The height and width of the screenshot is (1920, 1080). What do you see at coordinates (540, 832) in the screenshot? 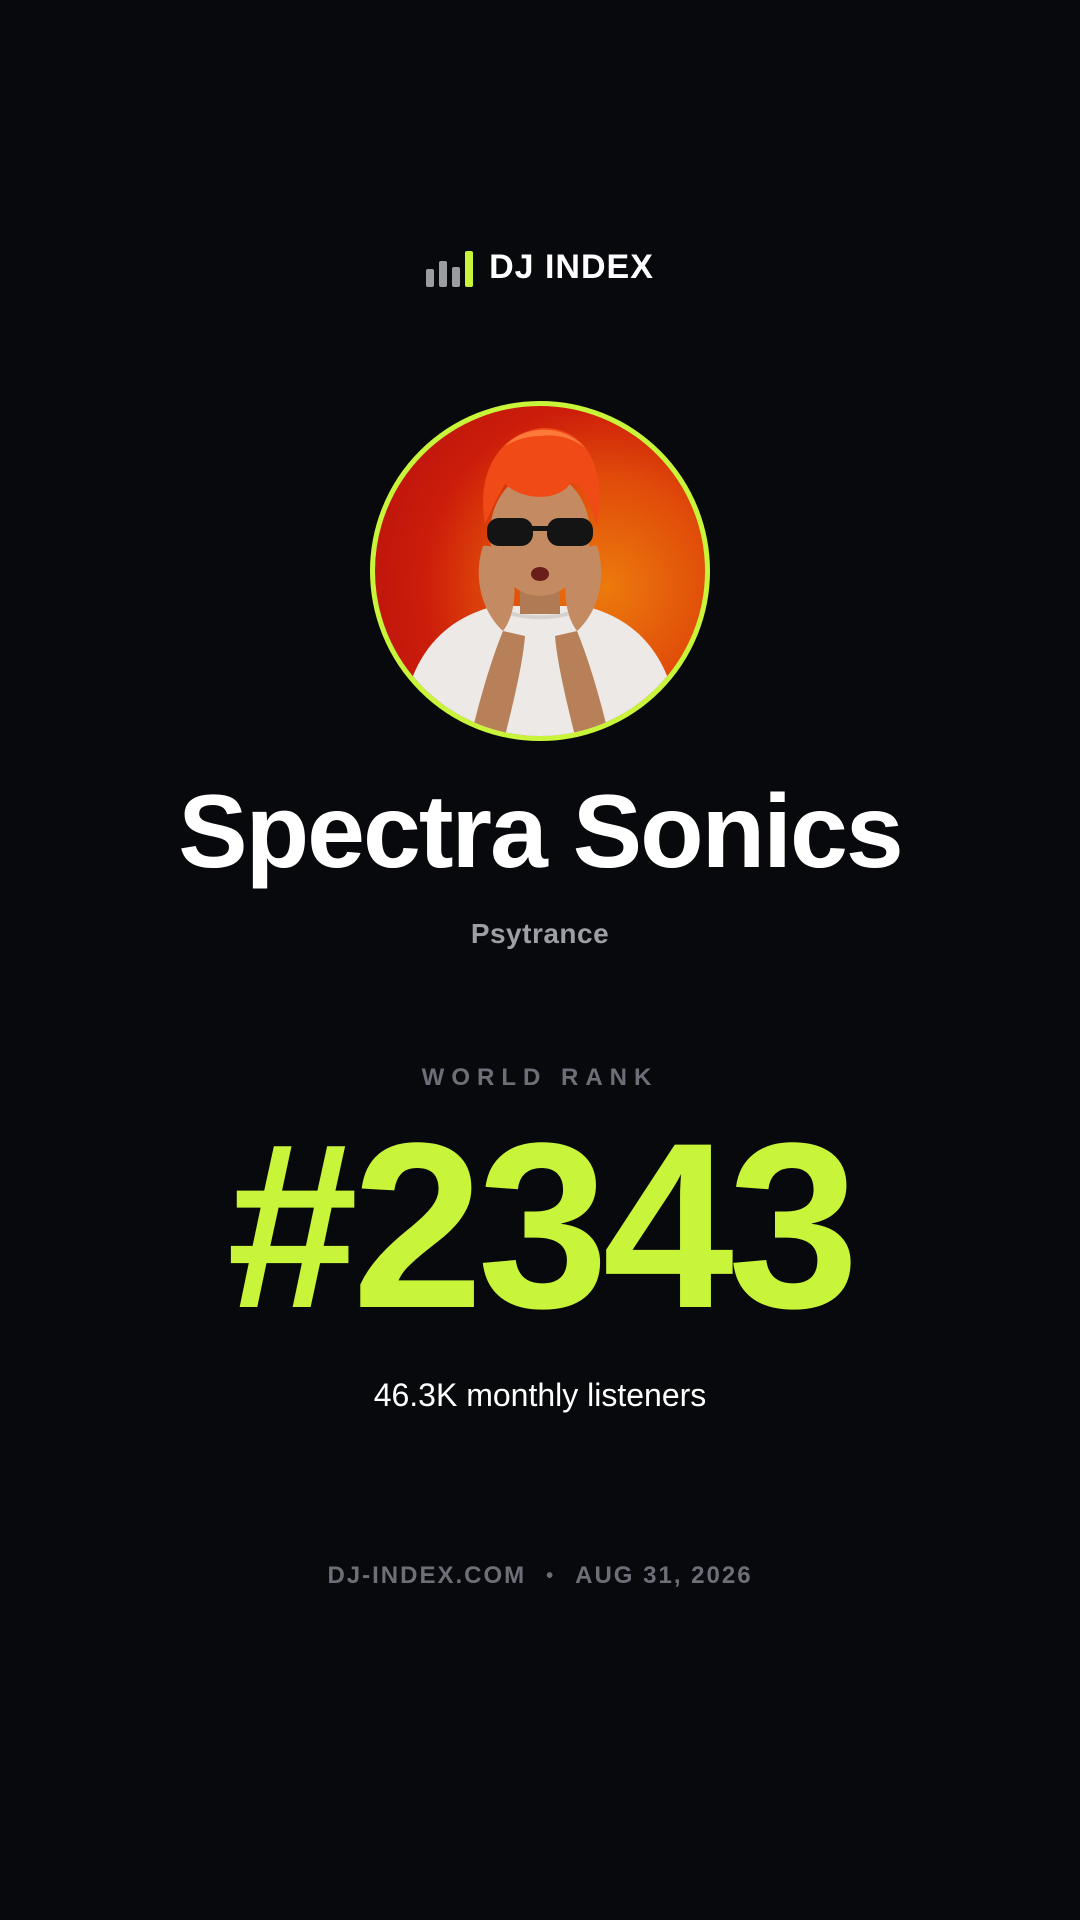
I see `artist-name: Spectra Sonics` at bounding box center [540, 832].